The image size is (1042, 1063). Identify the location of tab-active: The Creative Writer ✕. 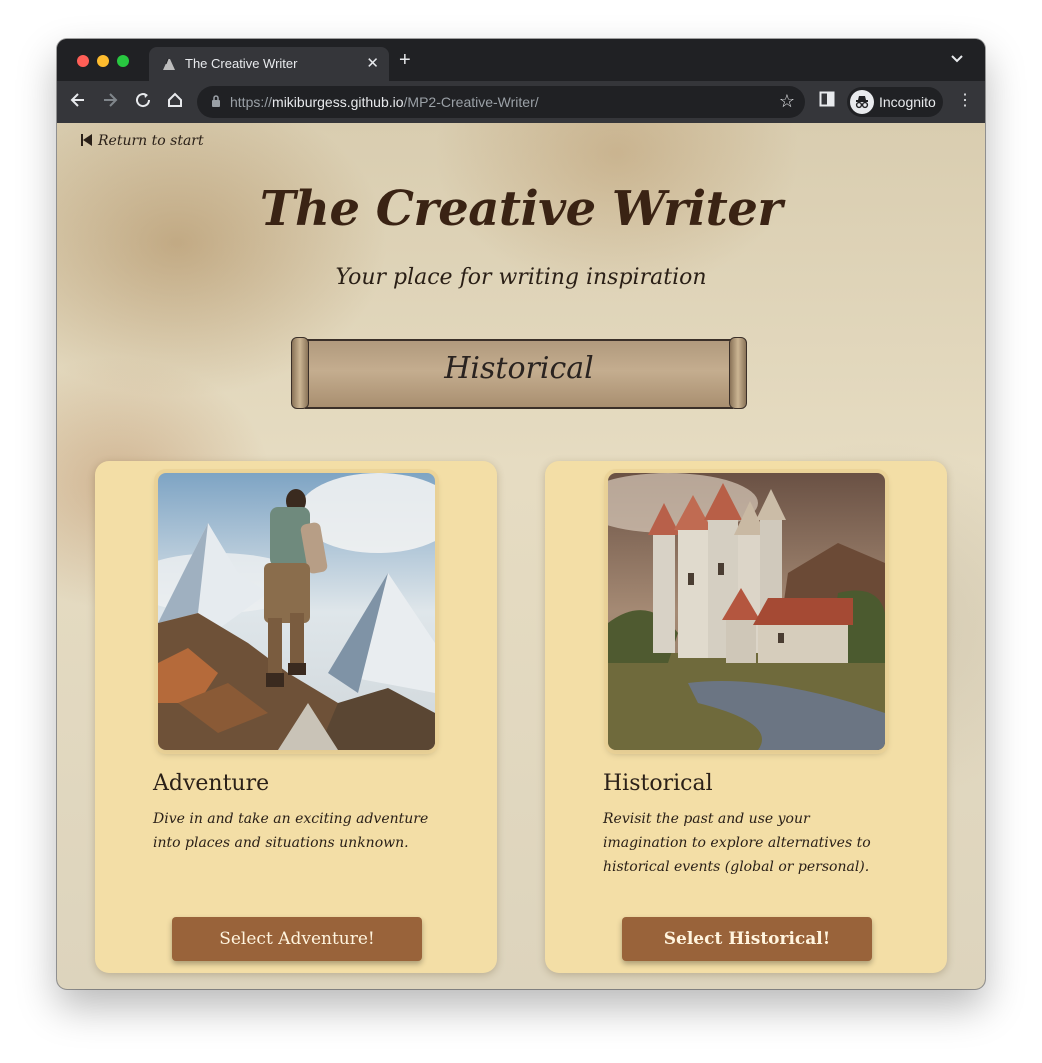
(269, 64).